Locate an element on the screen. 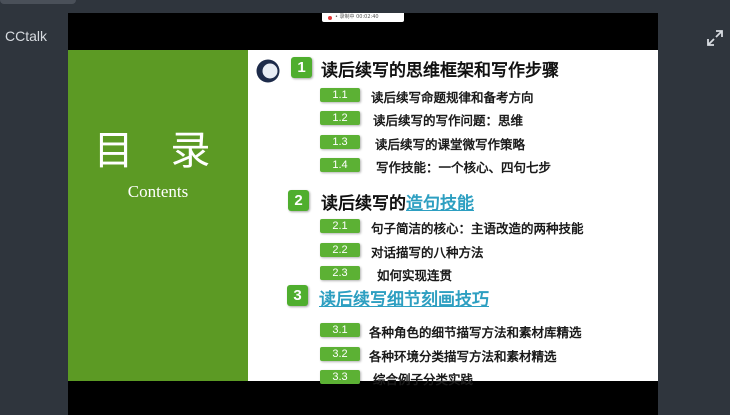 Image resolution: width=730 pixels, height=415 pixels. item-text: 各种角色的细节描写方法和素材库精选 is located at coordinates (475, 332).